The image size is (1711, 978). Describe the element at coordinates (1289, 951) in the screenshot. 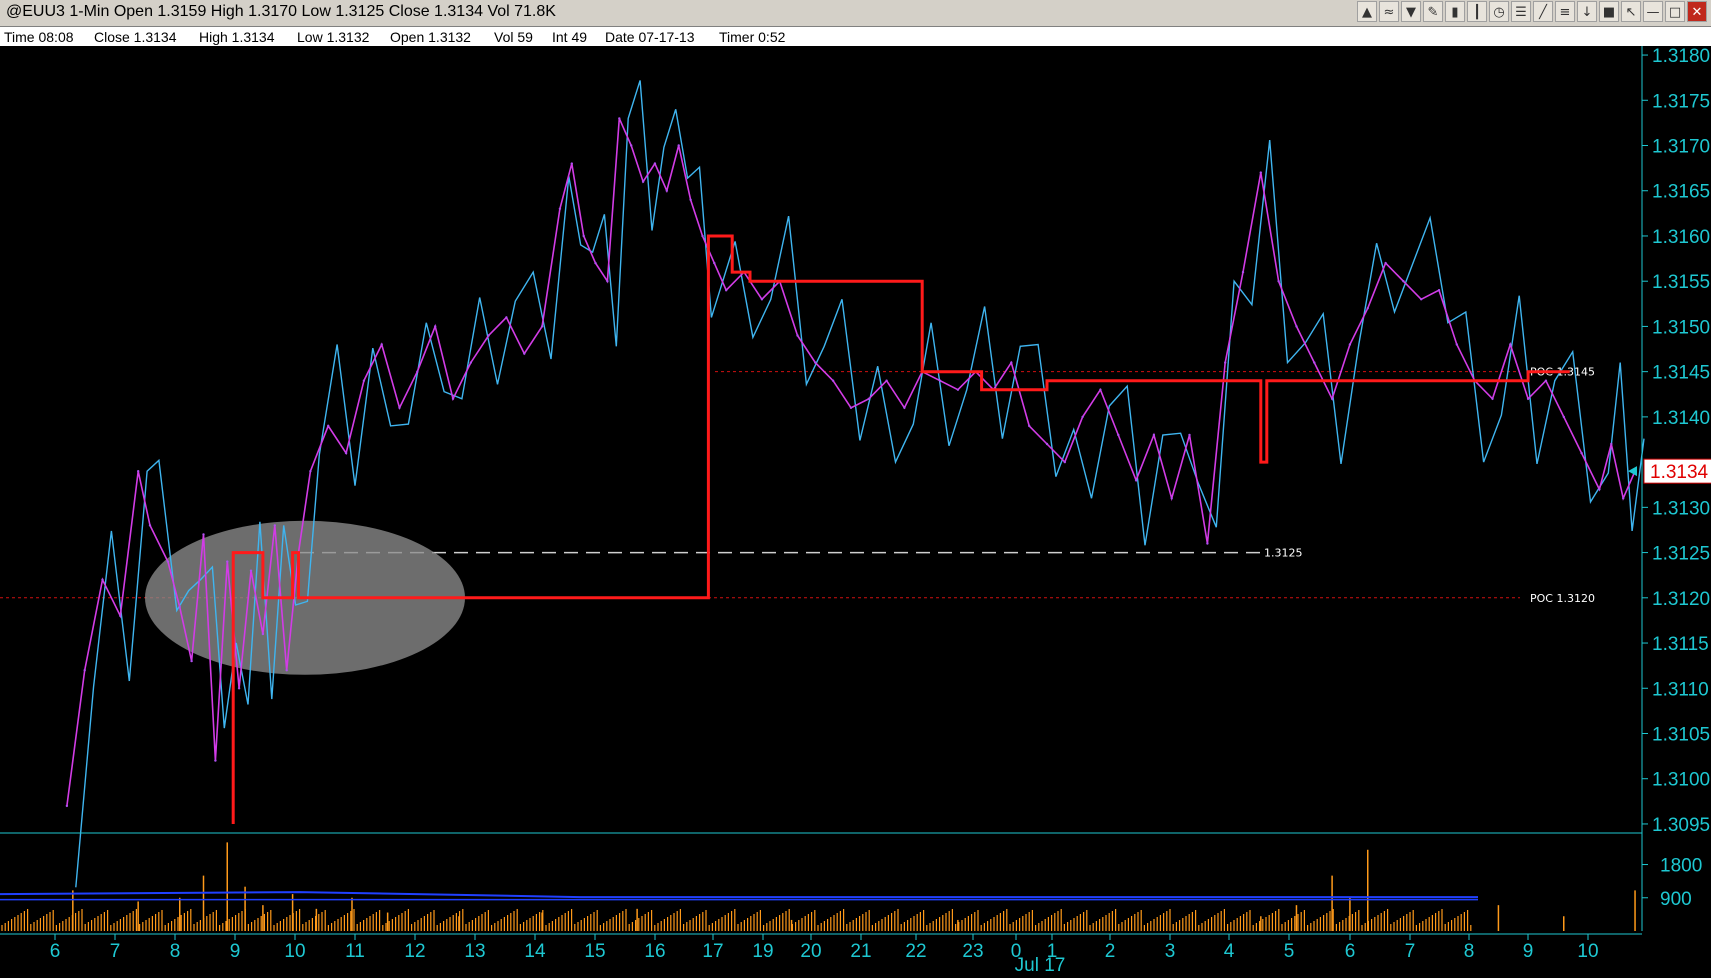

I see `x-tick-label: 5` at that location.